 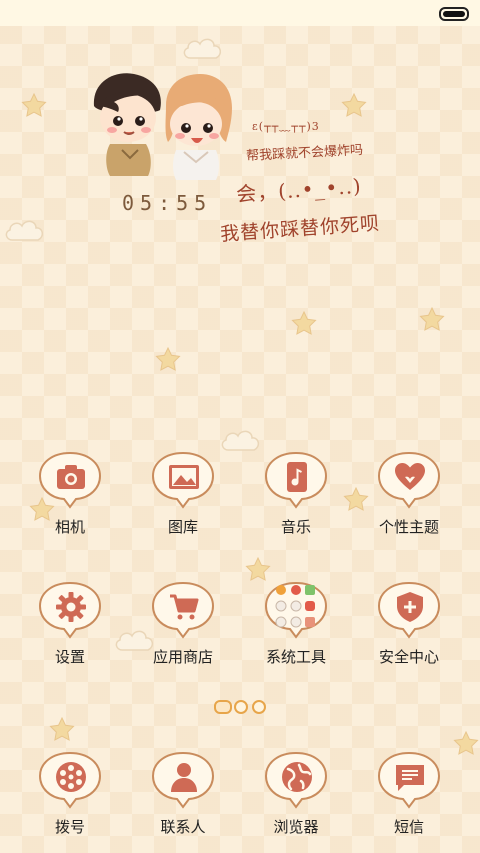 I want to click on app-security-center: 安全中心, so click(x=409, y=623).